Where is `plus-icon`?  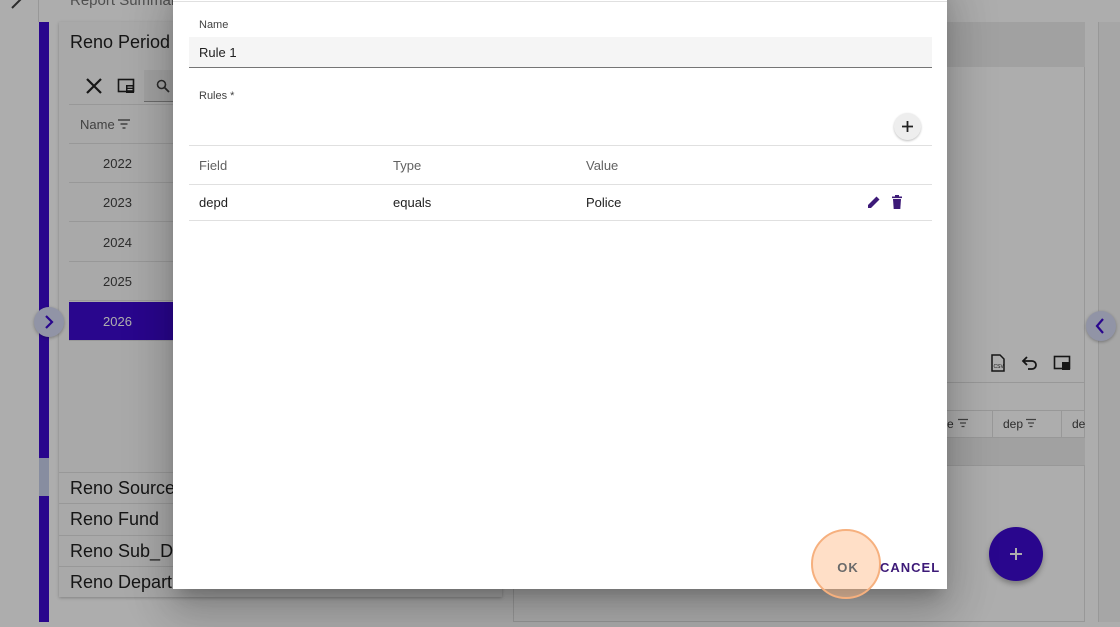
plus-icon is located at coordinates (907, 126).